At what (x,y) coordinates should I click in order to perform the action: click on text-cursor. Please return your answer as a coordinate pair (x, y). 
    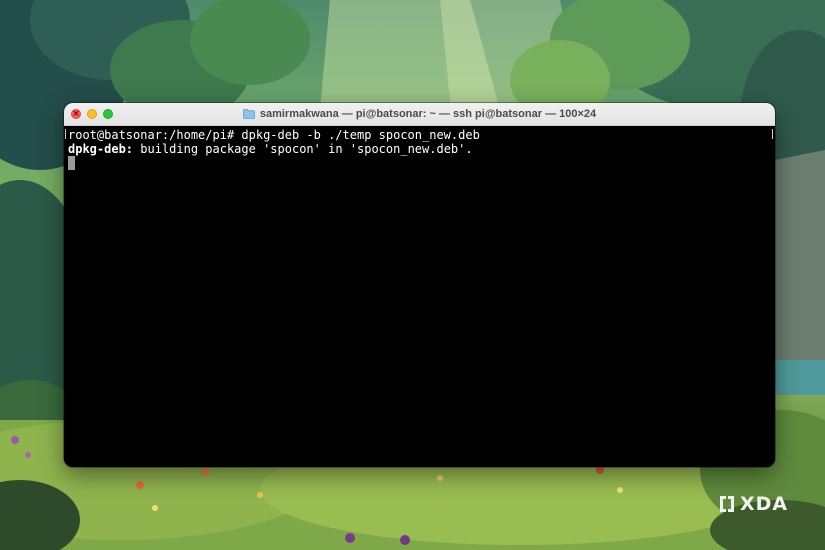
    Looking at the image, I should click on (71, 163).